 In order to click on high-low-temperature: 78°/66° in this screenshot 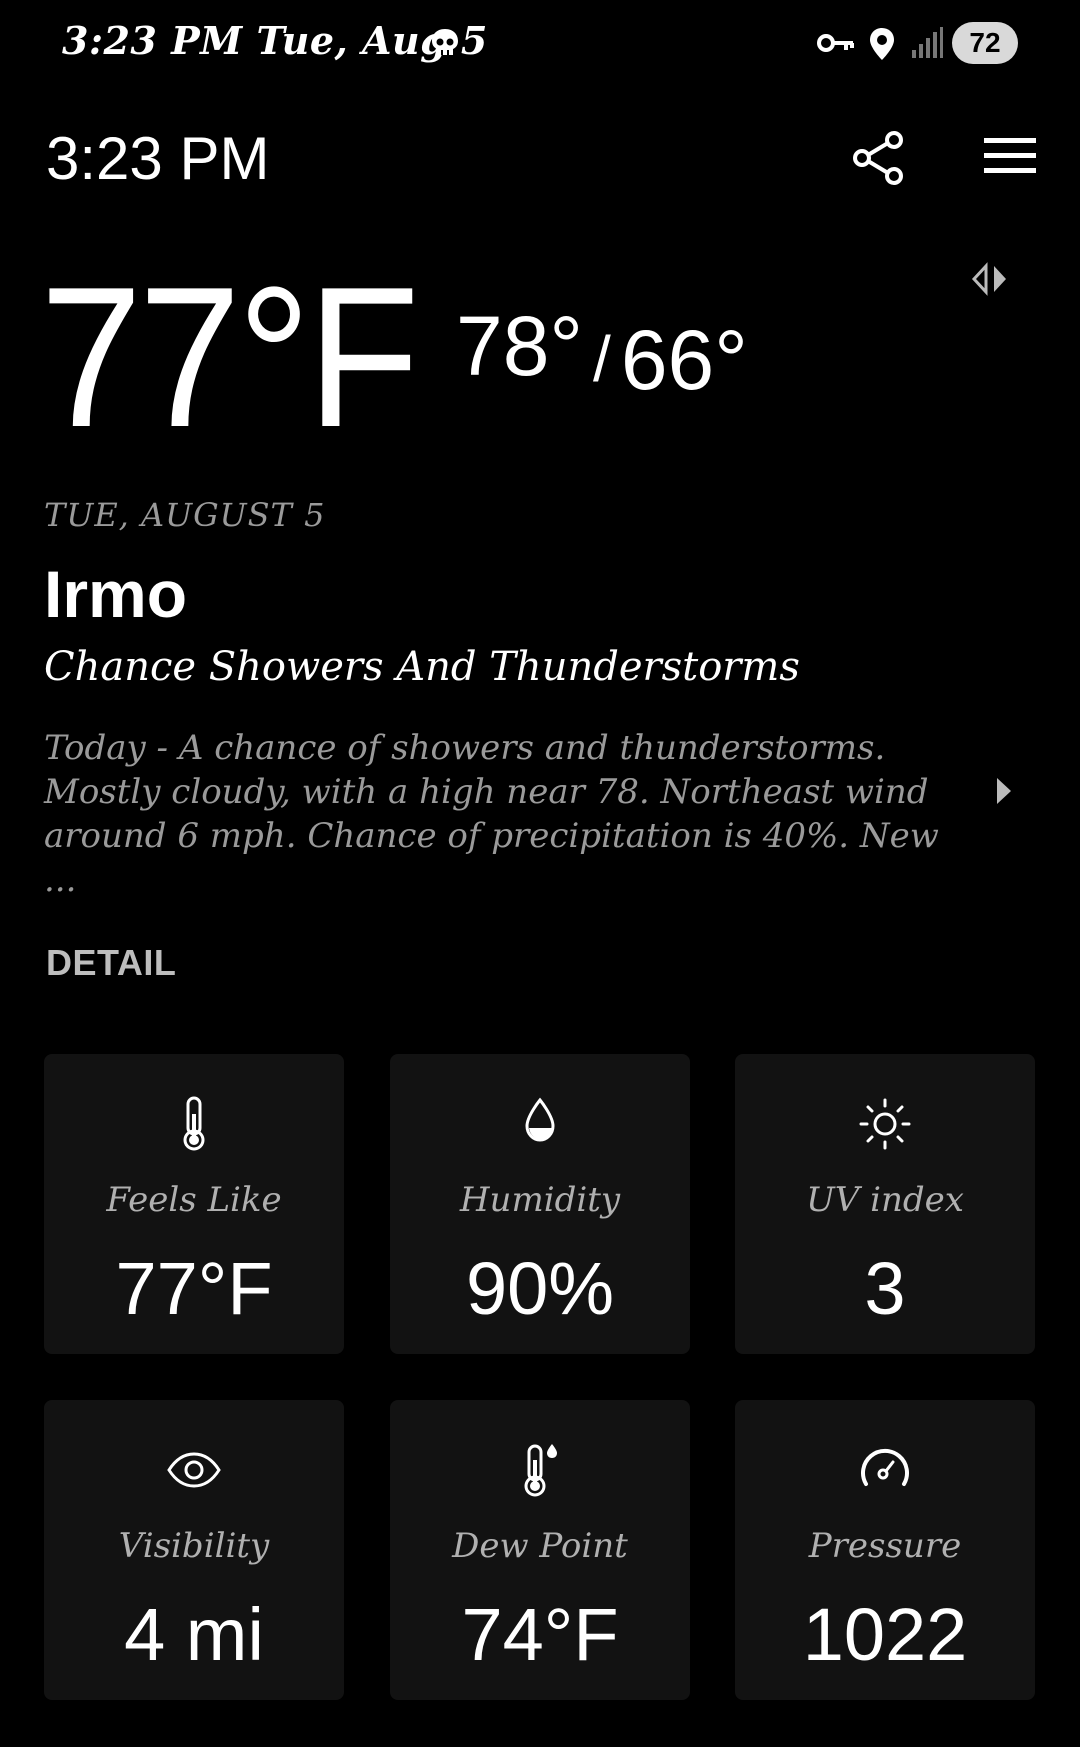, I will do `click(602, 356)`.